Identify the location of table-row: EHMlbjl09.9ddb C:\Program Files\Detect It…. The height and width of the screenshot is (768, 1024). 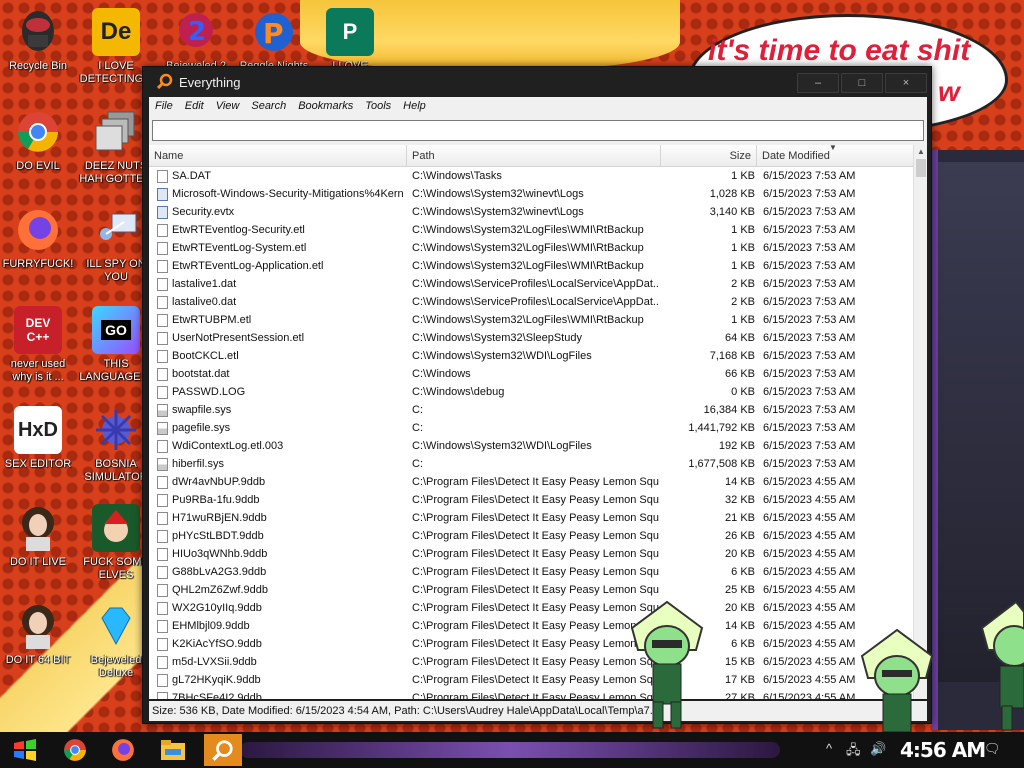
(531, 626).